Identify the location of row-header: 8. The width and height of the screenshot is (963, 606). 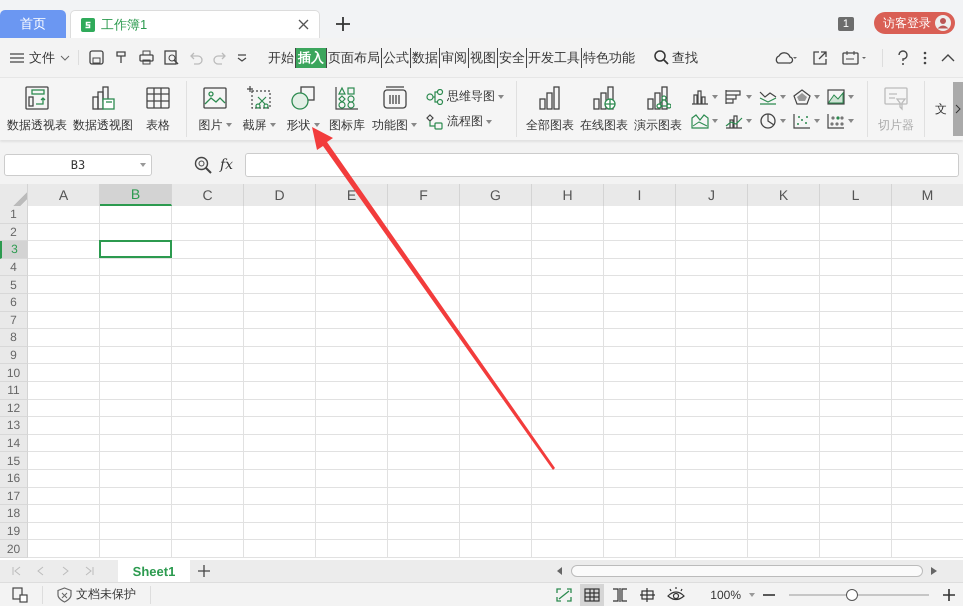
(14, 338).